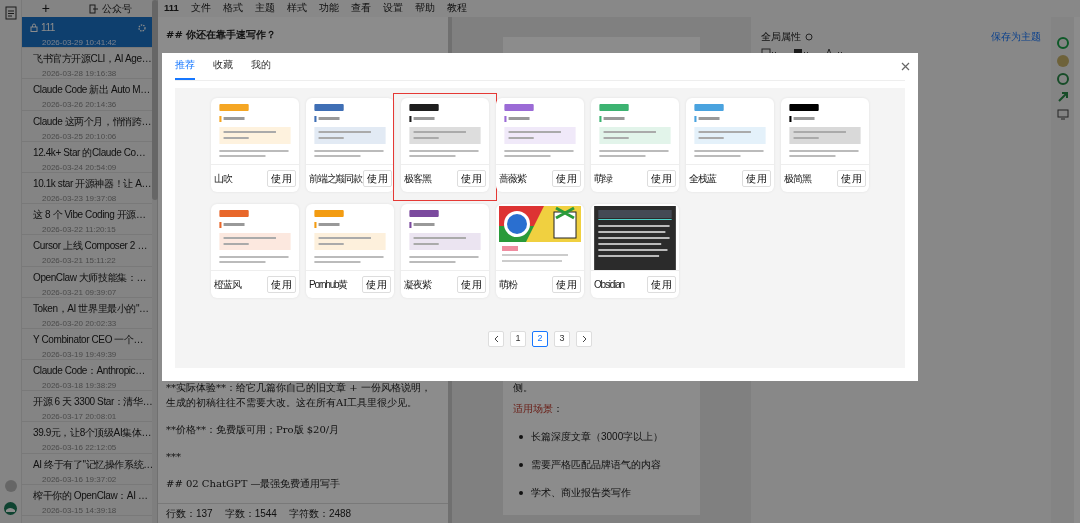 The height and width of the screenshot is (523, 1080). Describe the element at coordinates (222, 35) in the screenshot. I see `markdown-heading: ## 你还在靠手速写作？` at that location.